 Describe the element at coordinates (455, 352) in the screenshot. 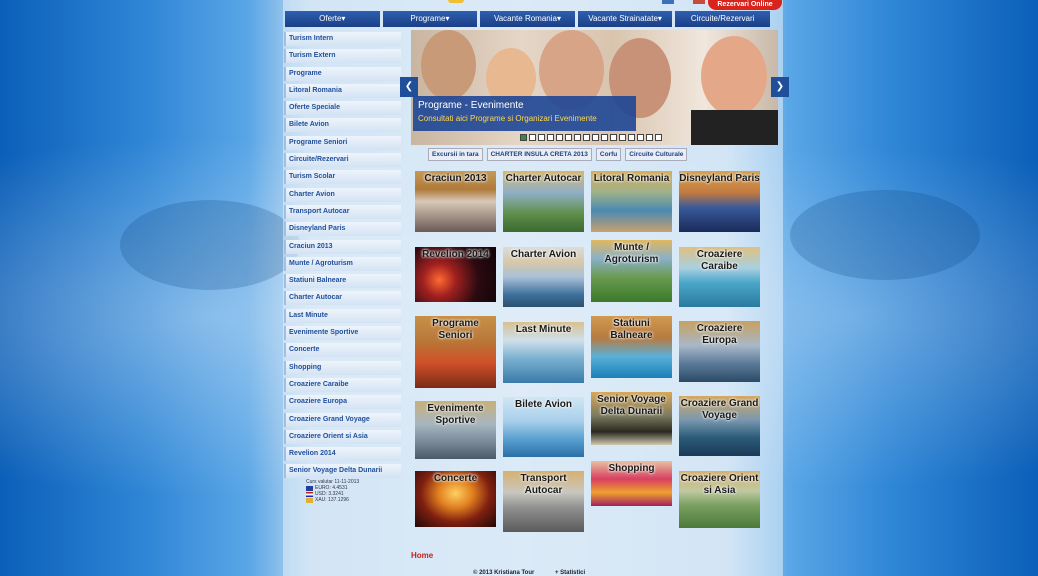

I see `category-tile: Programe Seniori` at that location.